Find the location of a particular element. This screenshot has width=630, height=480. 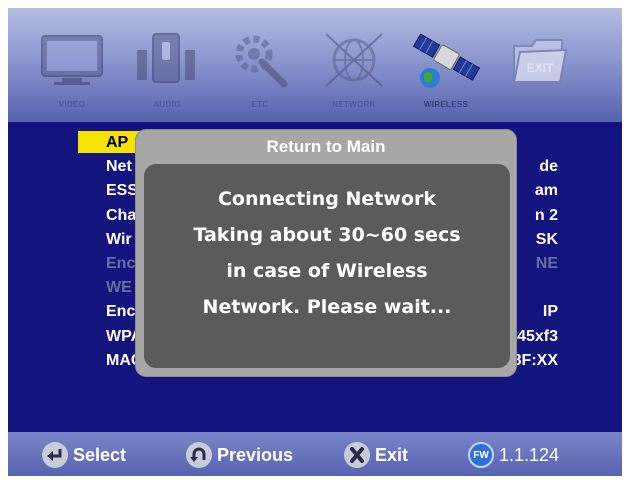

fw-version-text: 1.1.124 is located at coordinates (529, 454).